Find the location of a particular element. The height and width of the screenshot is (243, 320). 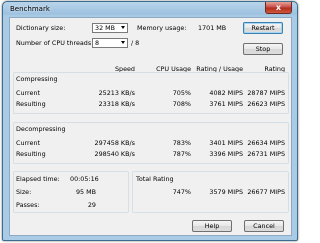

speed-value: 25213 KB/s is located at coordinates (116, 93).